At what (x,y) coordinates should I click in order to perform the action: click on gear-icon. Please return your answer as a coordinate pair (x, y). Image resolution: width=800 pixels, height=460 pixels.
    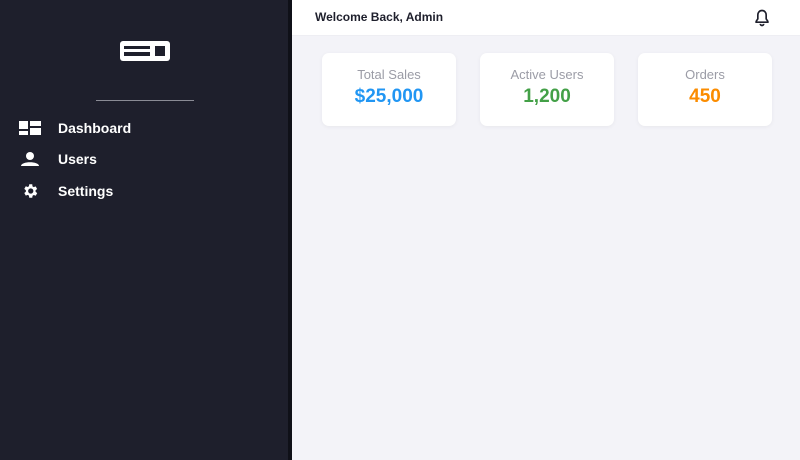
    Looking at the image, I should click on (30, 191).